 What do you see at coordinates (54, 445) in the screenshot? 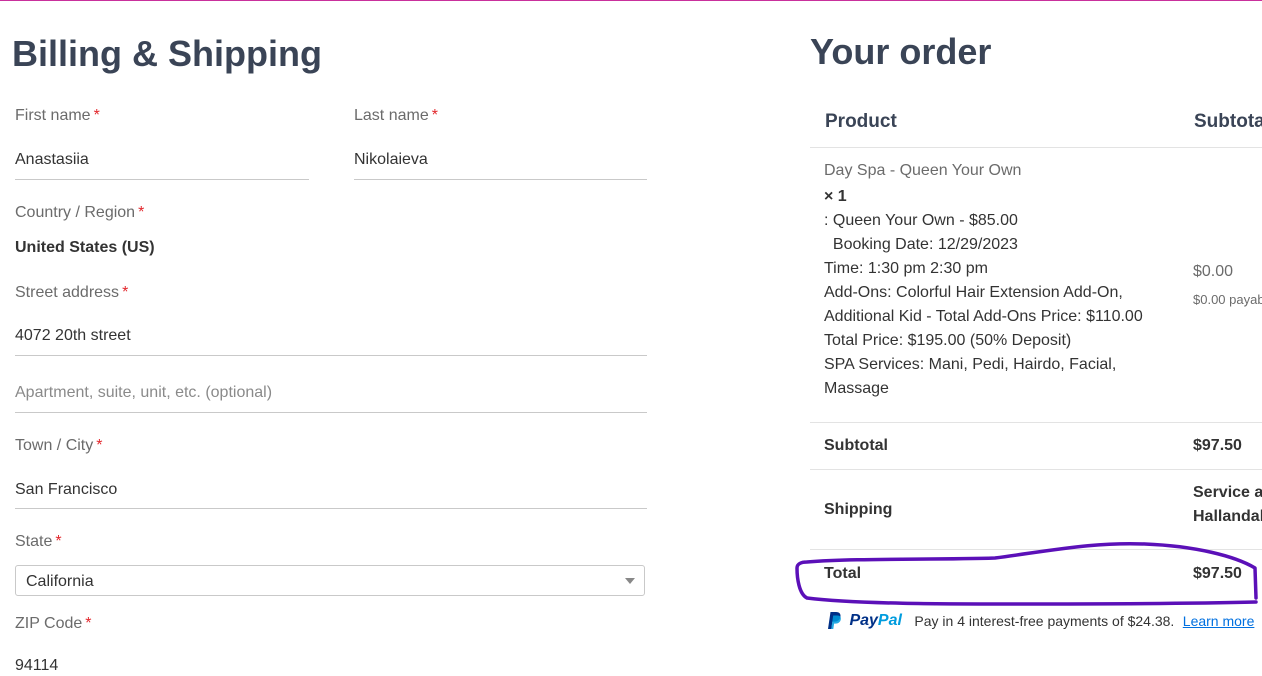
I see `city-label-text: Town / City` at bounding box center [54, 445].